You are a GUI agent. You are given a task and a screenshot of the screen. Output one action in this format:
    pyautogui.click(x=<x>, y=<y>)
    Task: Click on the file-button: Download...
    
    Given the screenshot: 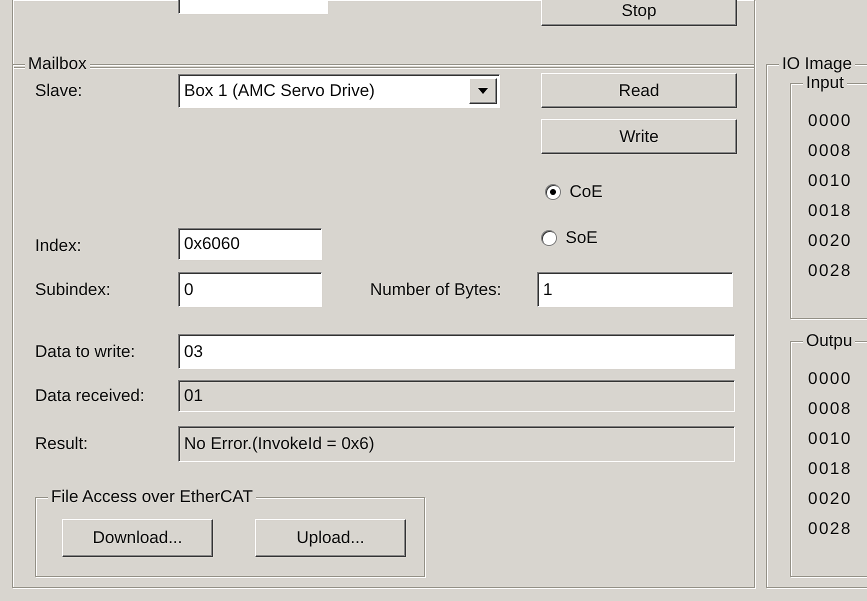 What is the action you would take?
    pyautogui.click(x=137, y=538)
    